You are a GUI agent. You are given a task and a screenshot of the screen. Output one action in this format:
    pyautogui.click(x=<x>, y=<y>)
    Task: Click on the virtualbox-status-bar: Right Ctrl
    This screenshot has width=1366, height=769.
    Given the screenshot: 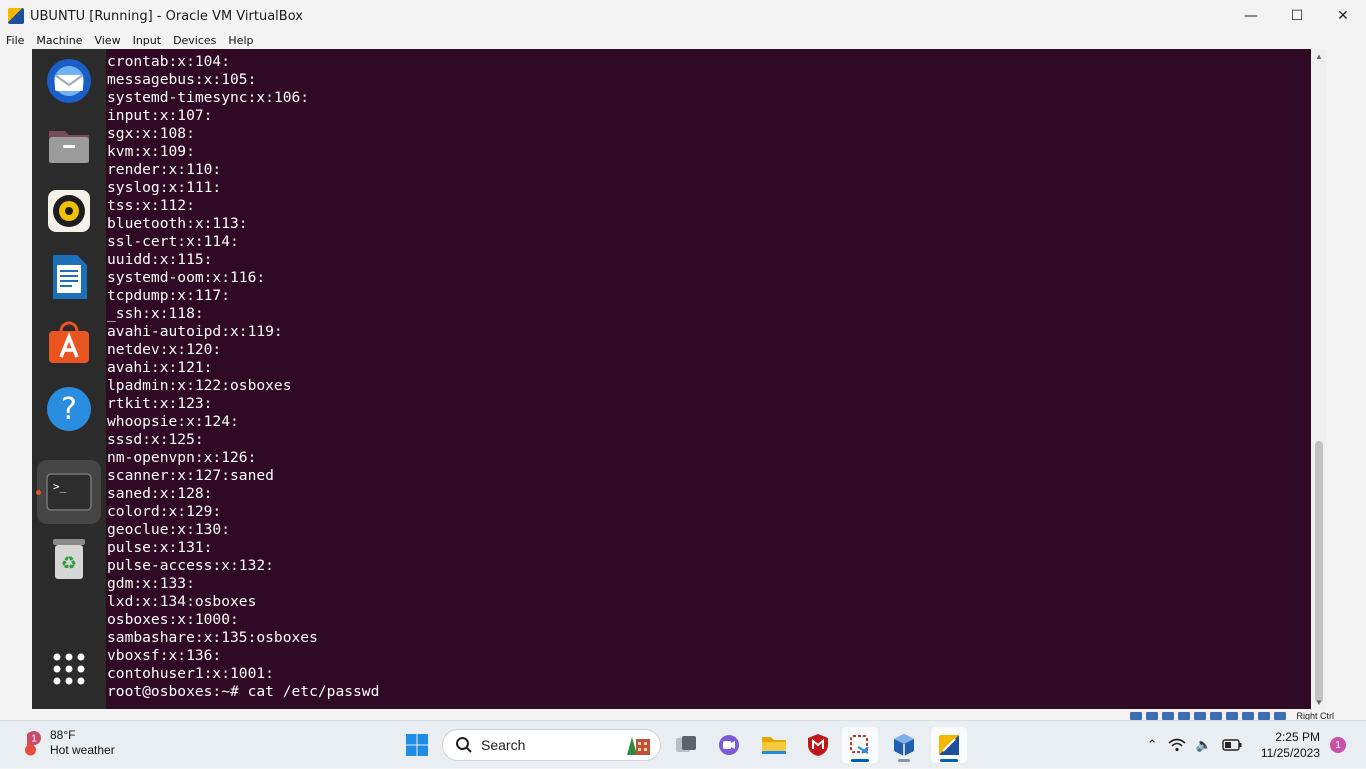 What is the action you would take?
    pyautogui.click(x=683, y=715)
    